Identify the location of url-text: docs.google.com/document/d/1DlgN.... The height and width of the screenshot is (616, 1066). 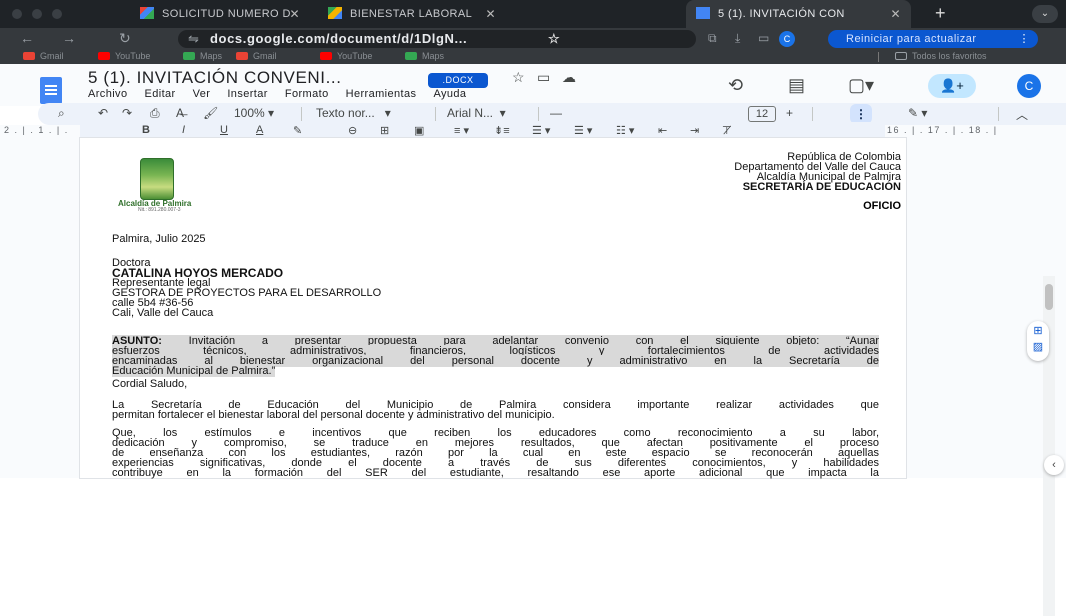
(339, 38).